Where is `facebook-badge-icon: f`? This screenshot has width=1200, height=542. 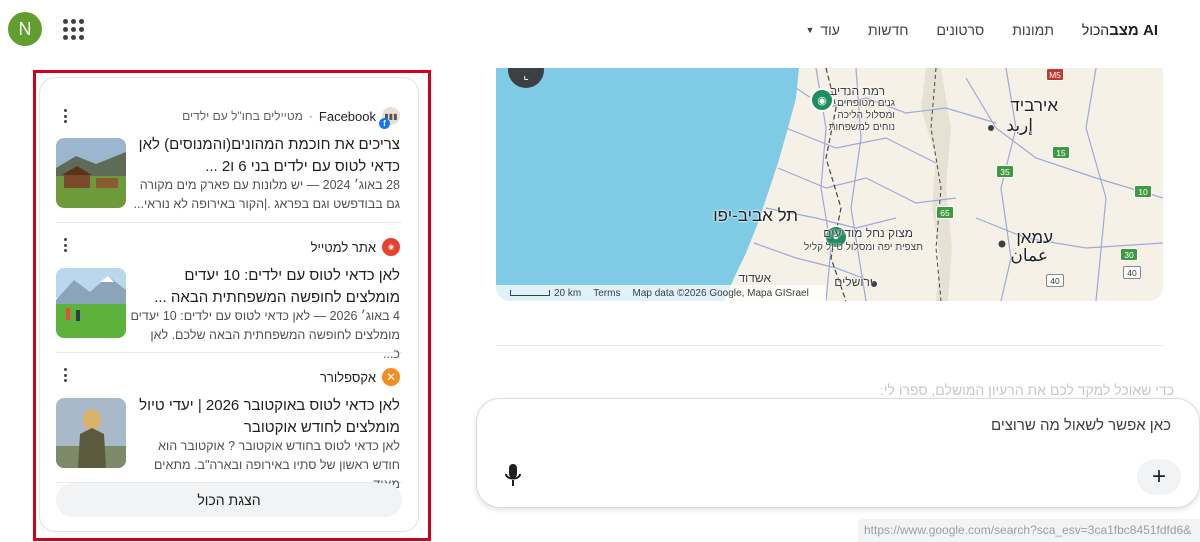
facebook-badge-icon: f is located at coordinates (384, 123).